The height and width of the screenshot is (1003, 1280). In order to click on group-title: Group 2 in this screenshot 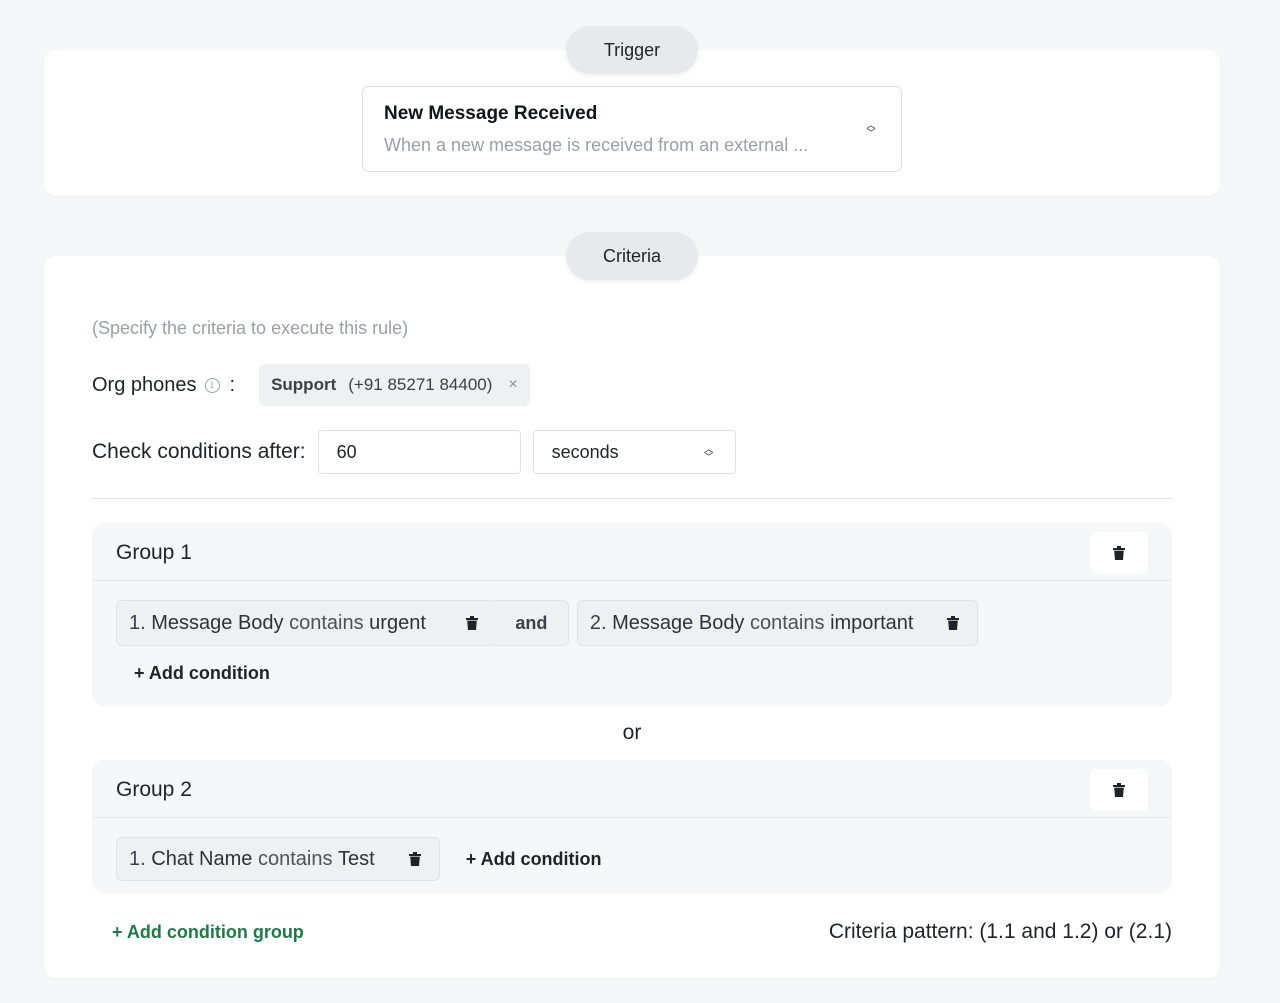, I will do `click(154, 789)`.